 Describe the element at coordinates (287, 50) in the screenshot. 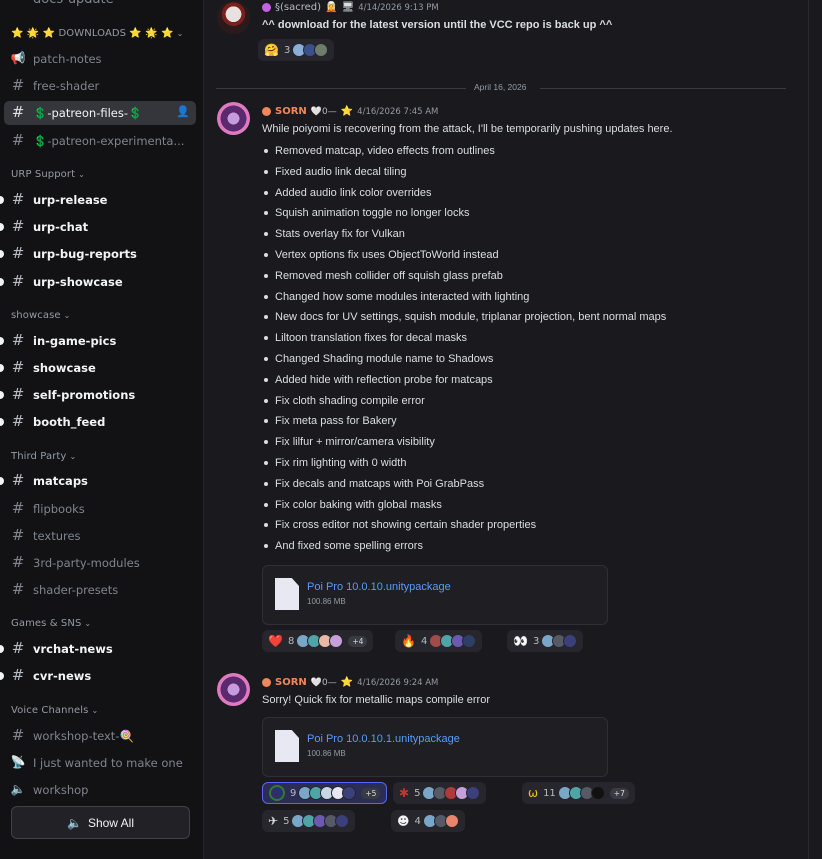

I see `reaction-count: 3` at that location.